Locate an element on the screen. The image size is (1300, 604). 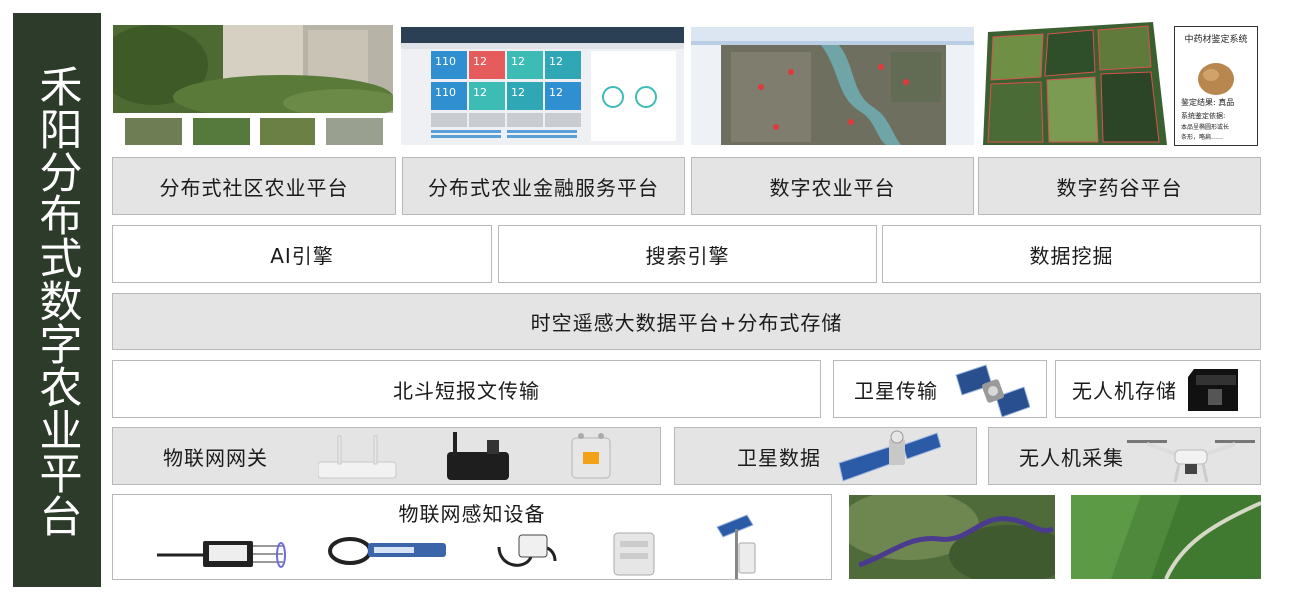
engine-label: AI引擎 is located at coordinates (302, 255).